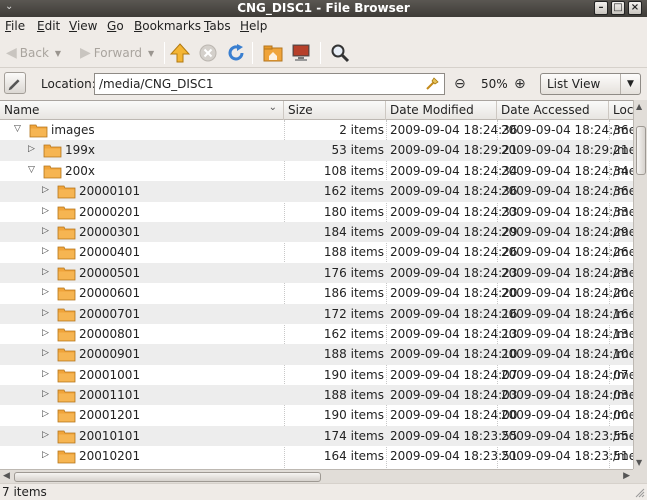 The height and width of the screenshot is (500, 647). I want to click on horizontal-scroll-thumb, so click(167, 477).